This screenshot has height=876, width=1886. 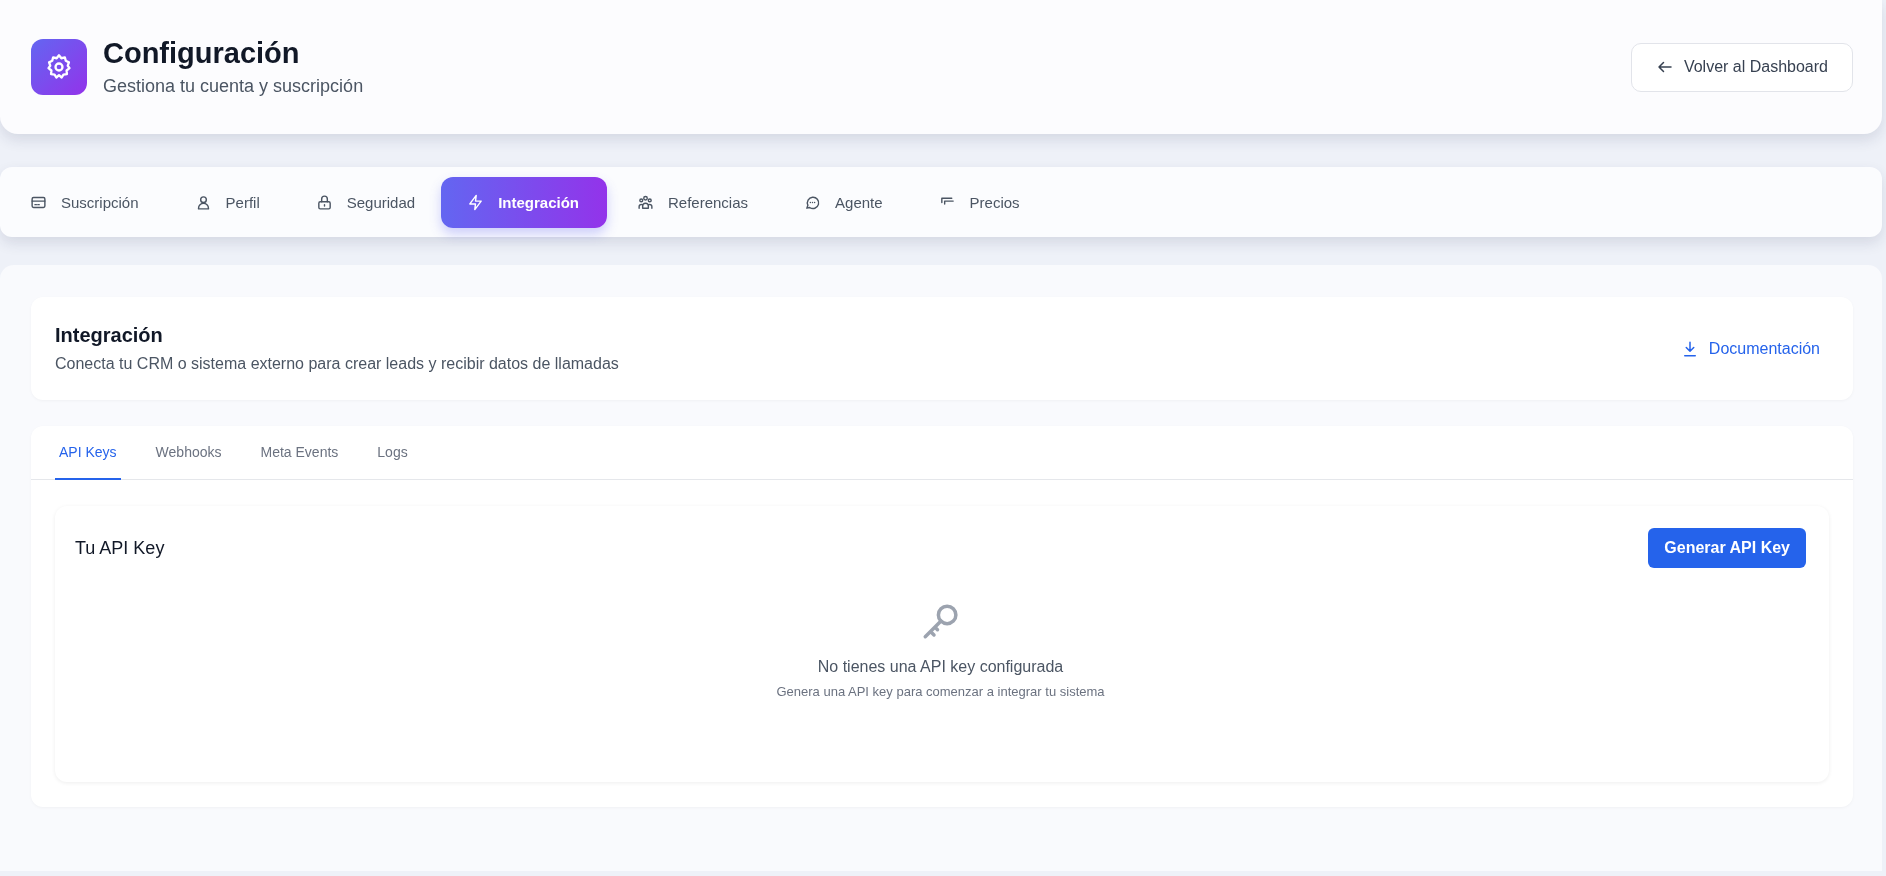 What do you see at coordinates (476, 202) in the screenshot?
I see `lightning-icon` at bounding box center [476, 202].